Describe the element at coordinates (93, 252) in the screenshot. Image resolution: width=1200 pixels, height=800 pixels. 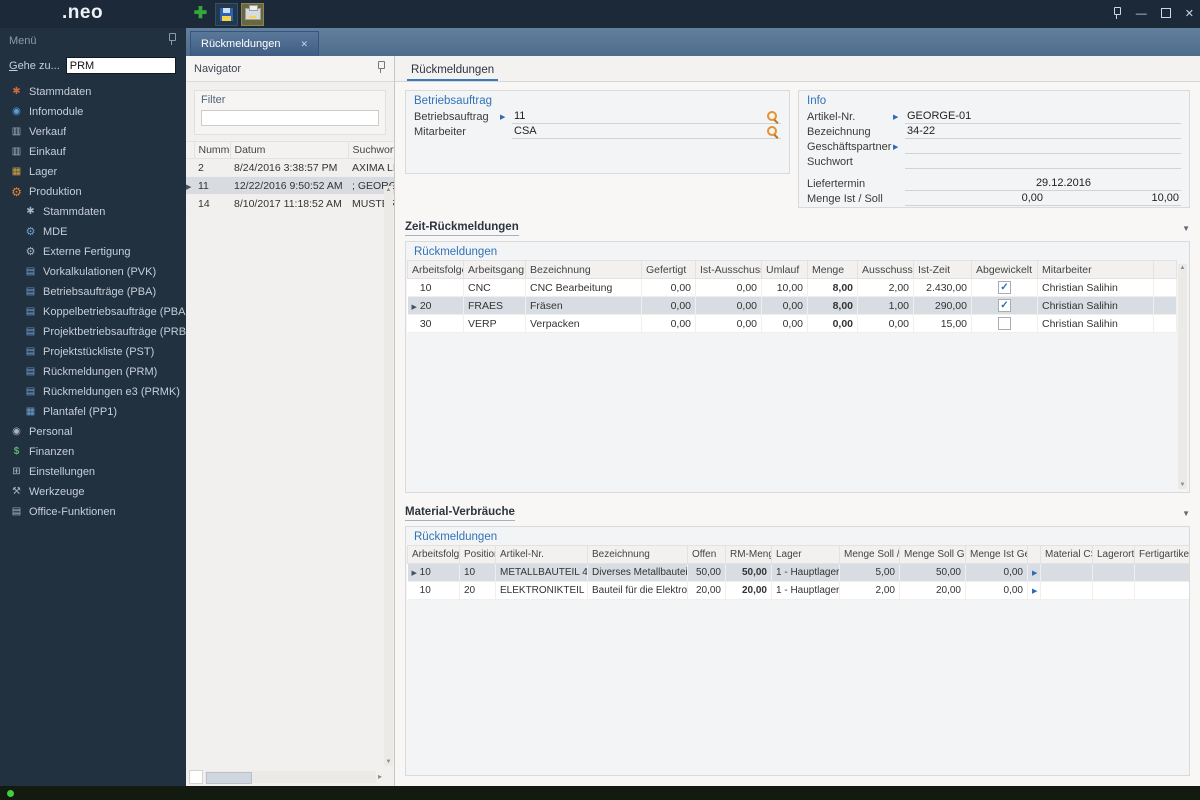
I see `sidebar-subitem: ⚙ Externe Fertigung` at that location.